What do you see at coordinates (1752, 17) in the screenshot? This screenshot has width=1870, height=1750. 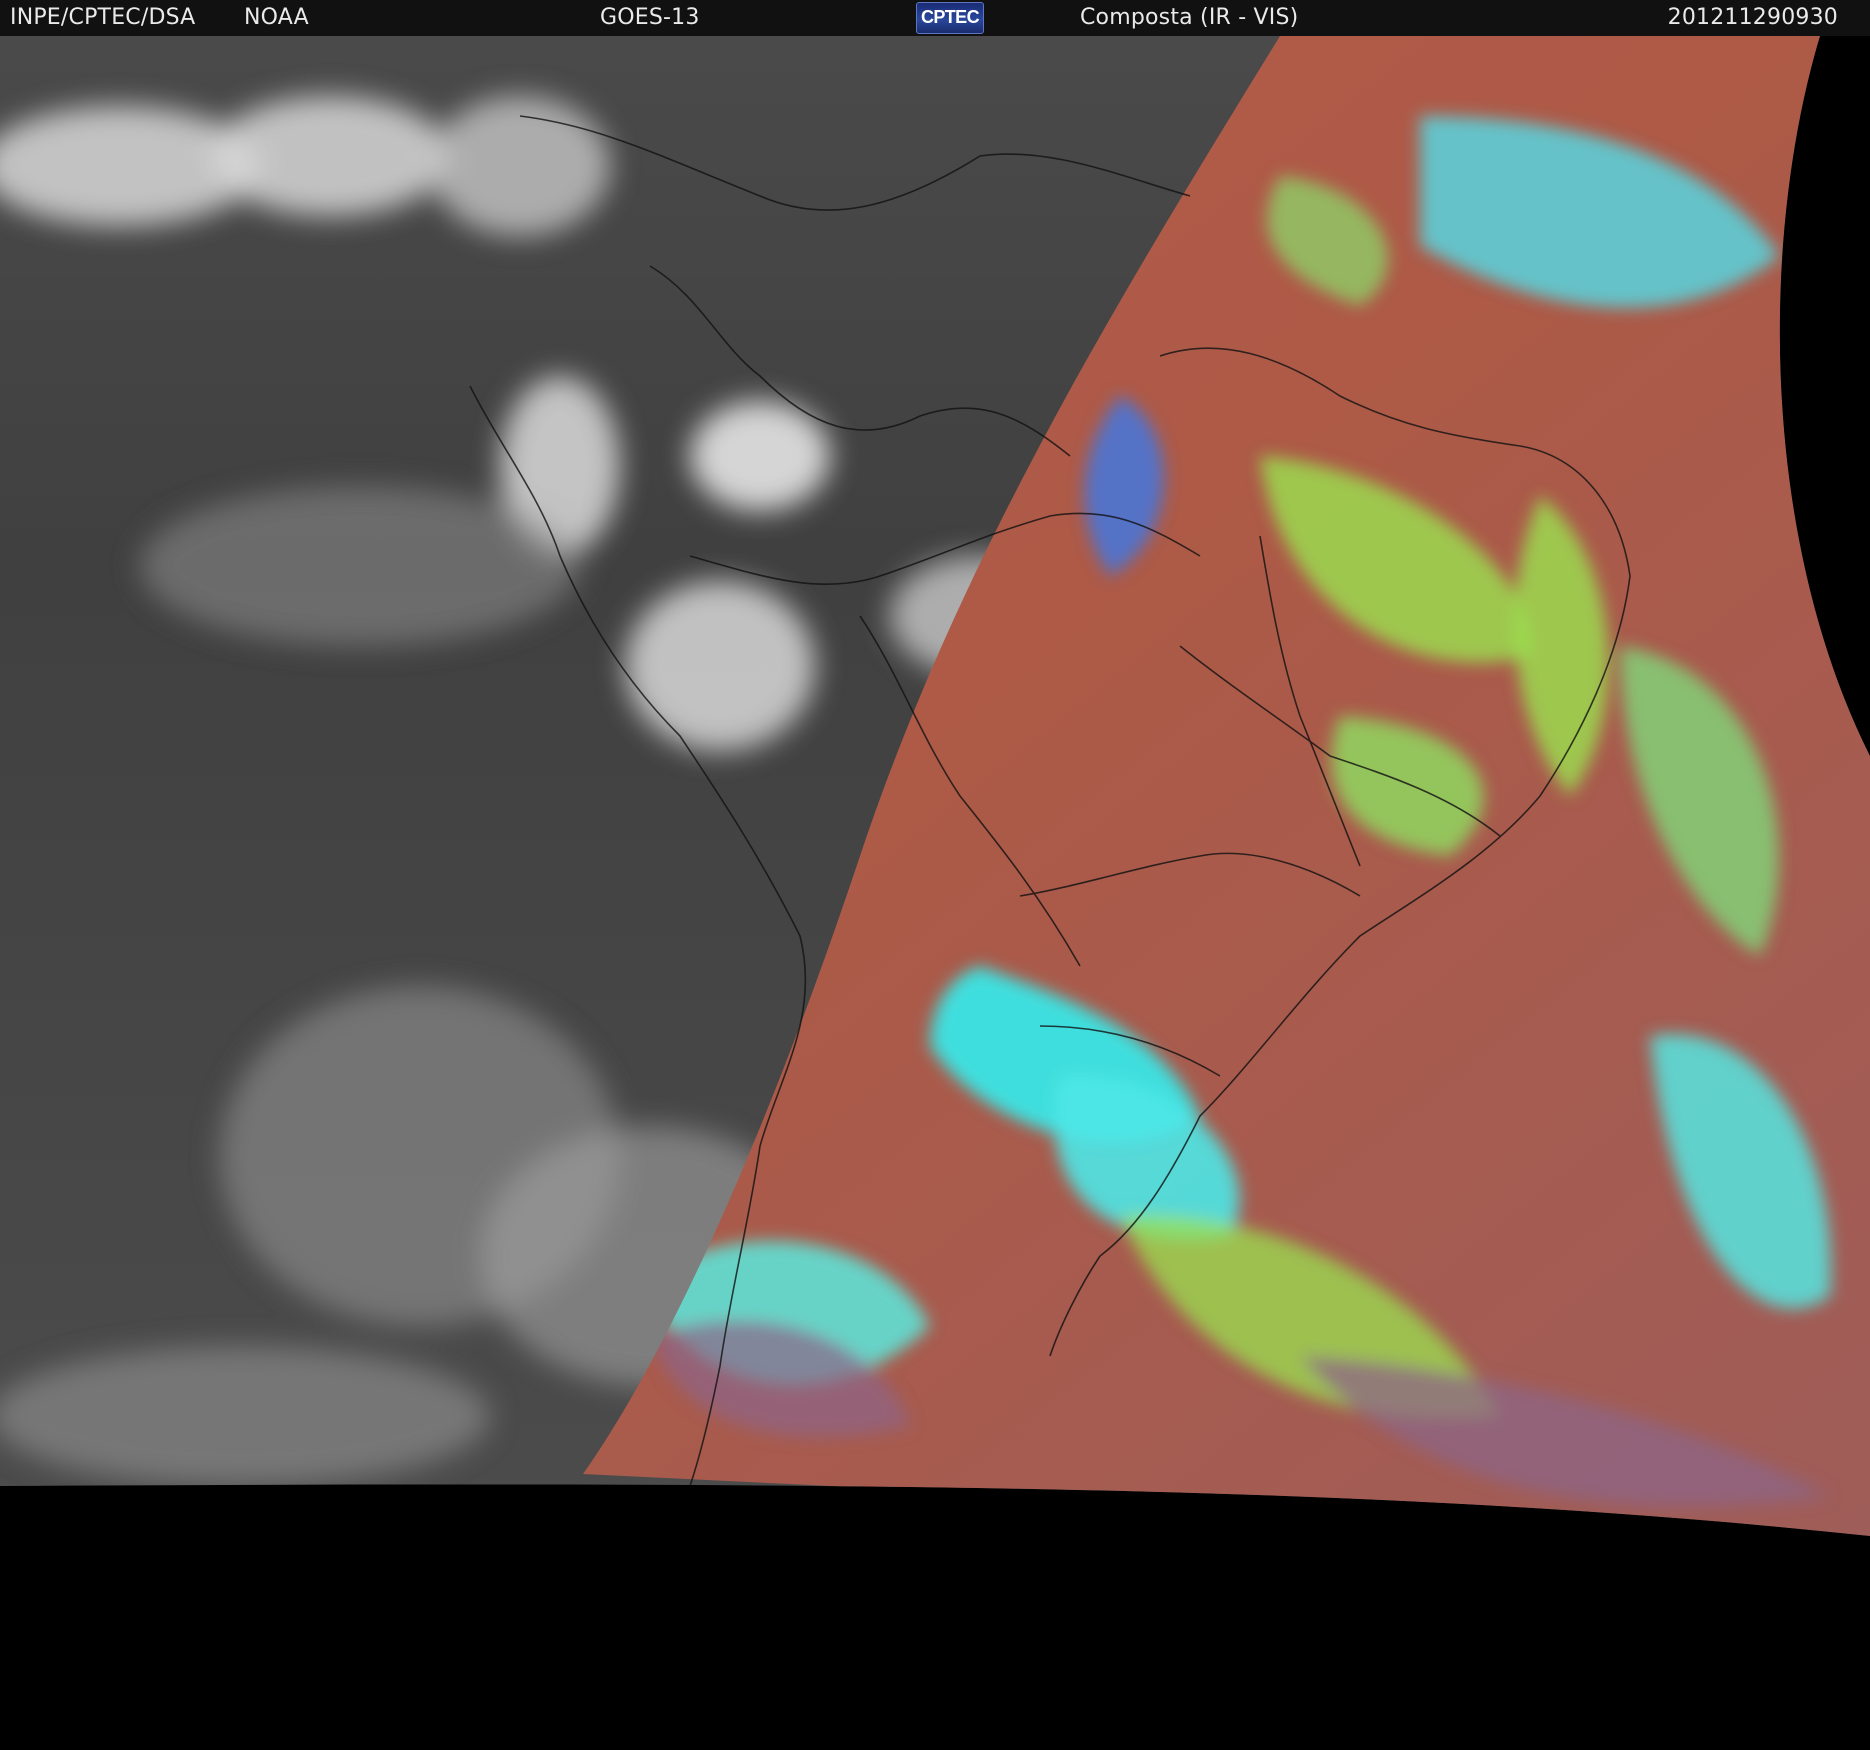 I see `timestamp-label: 201211290930` at bounding box center [1752, 17].